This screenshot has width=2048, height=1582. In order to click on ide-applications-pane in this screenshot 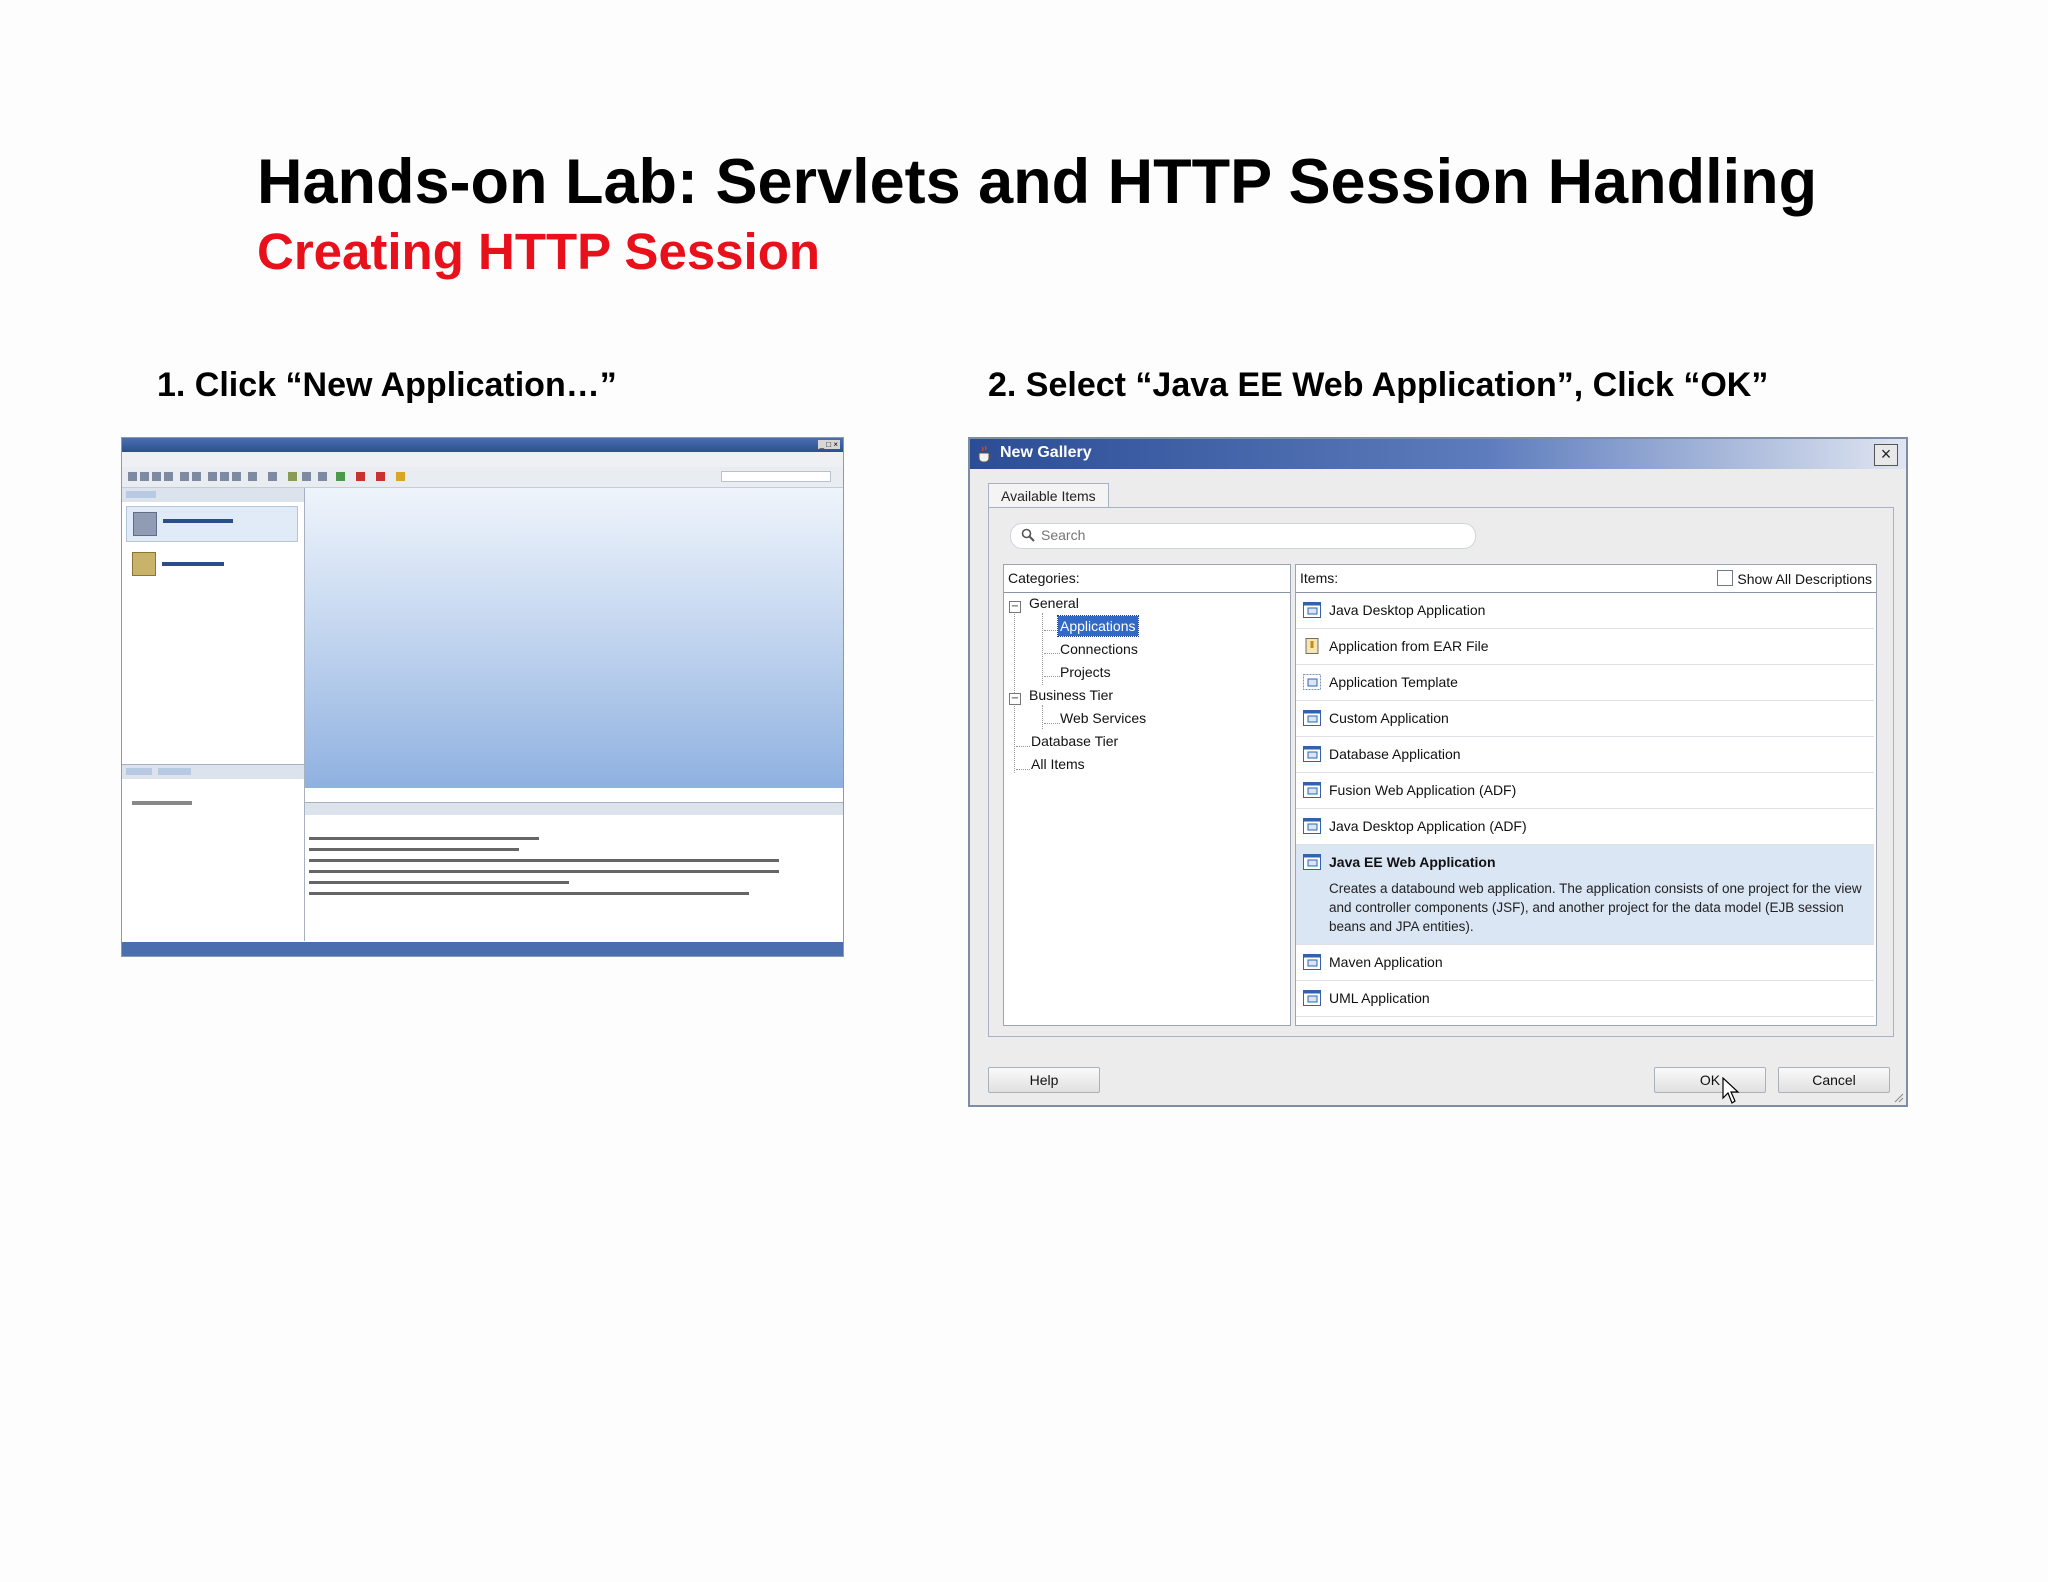, I will do `click(213, 648)`.